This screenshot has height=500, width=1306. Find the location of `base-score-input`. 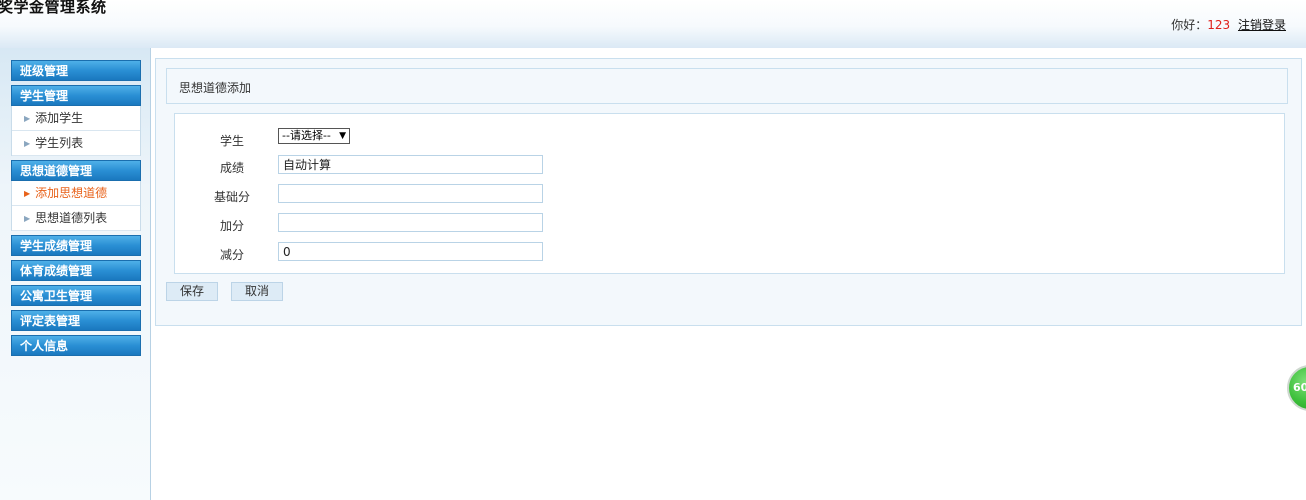

base-score-input is located at coordinates (410, 193).